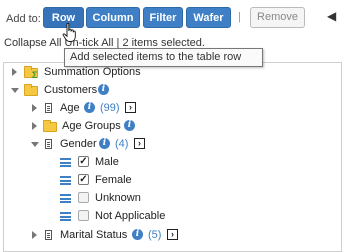  What do you see at coordinates (172, 180) in the screenshot?
I see `tree-value-female: ✓ Female` at bounding box center [172, 180].